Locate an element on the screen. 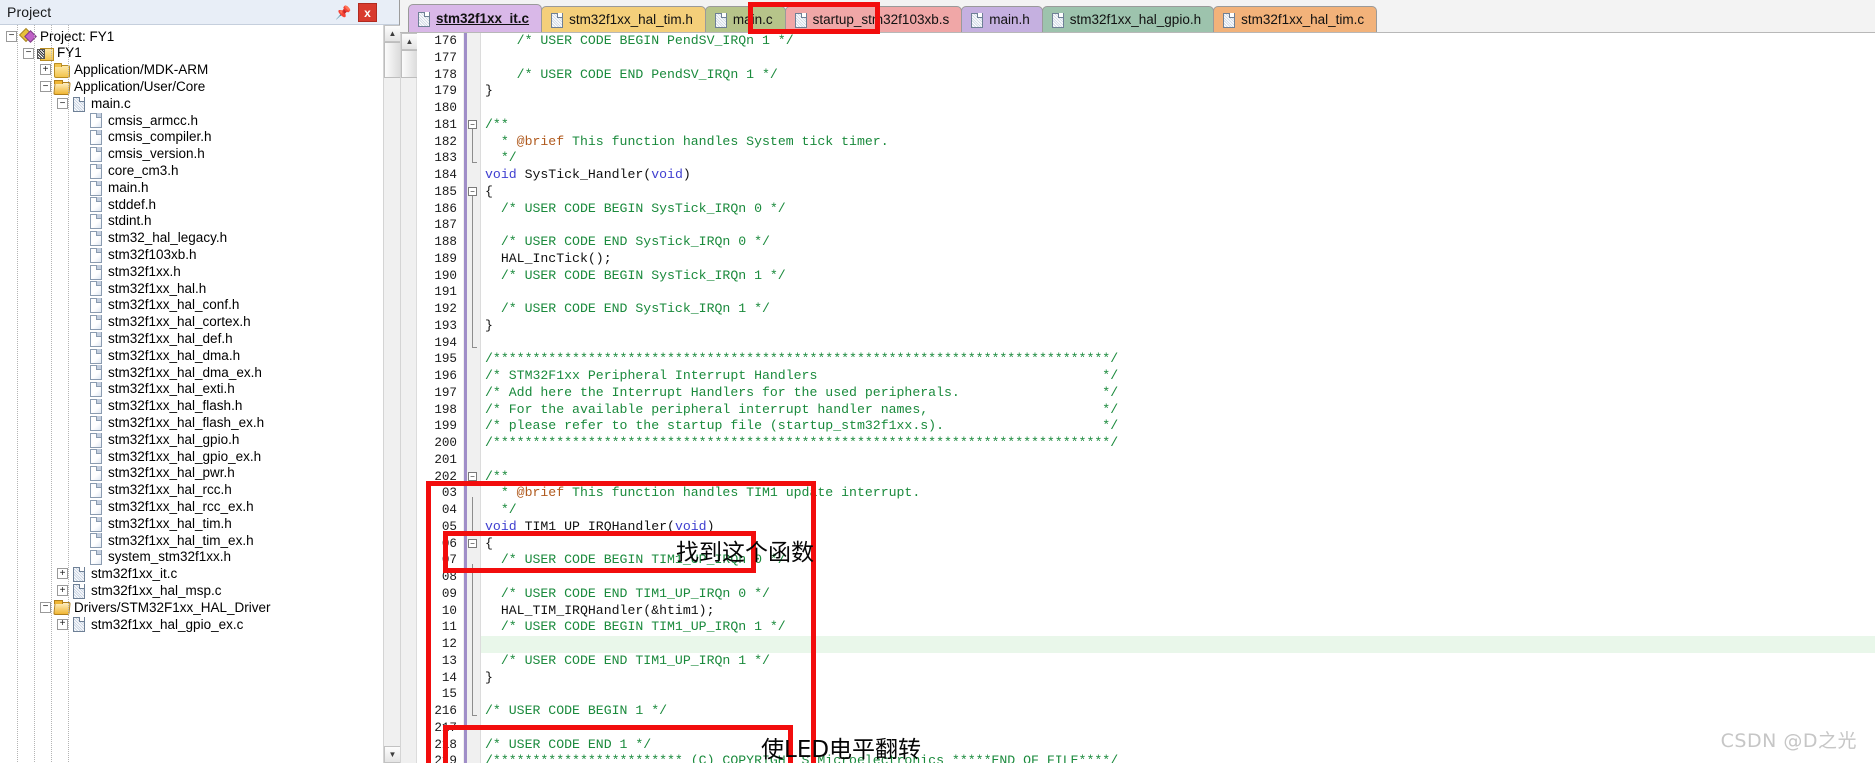 This screenshot has width=1875, height=763. code-line: /* USER CODE BEGIN TIM1_UP_IRQn 1 */ is located at coordinates (1178, 627).